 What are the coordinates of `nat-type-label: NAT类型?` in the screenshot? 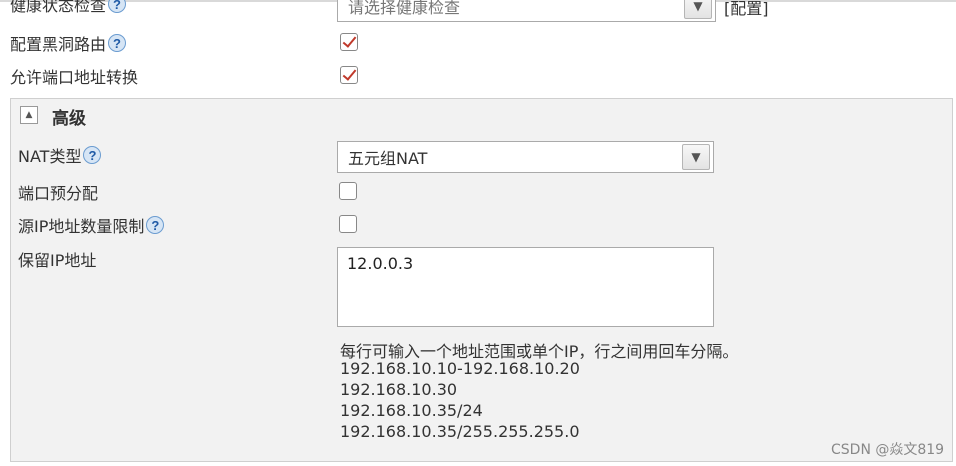 It's located at (60, 155).